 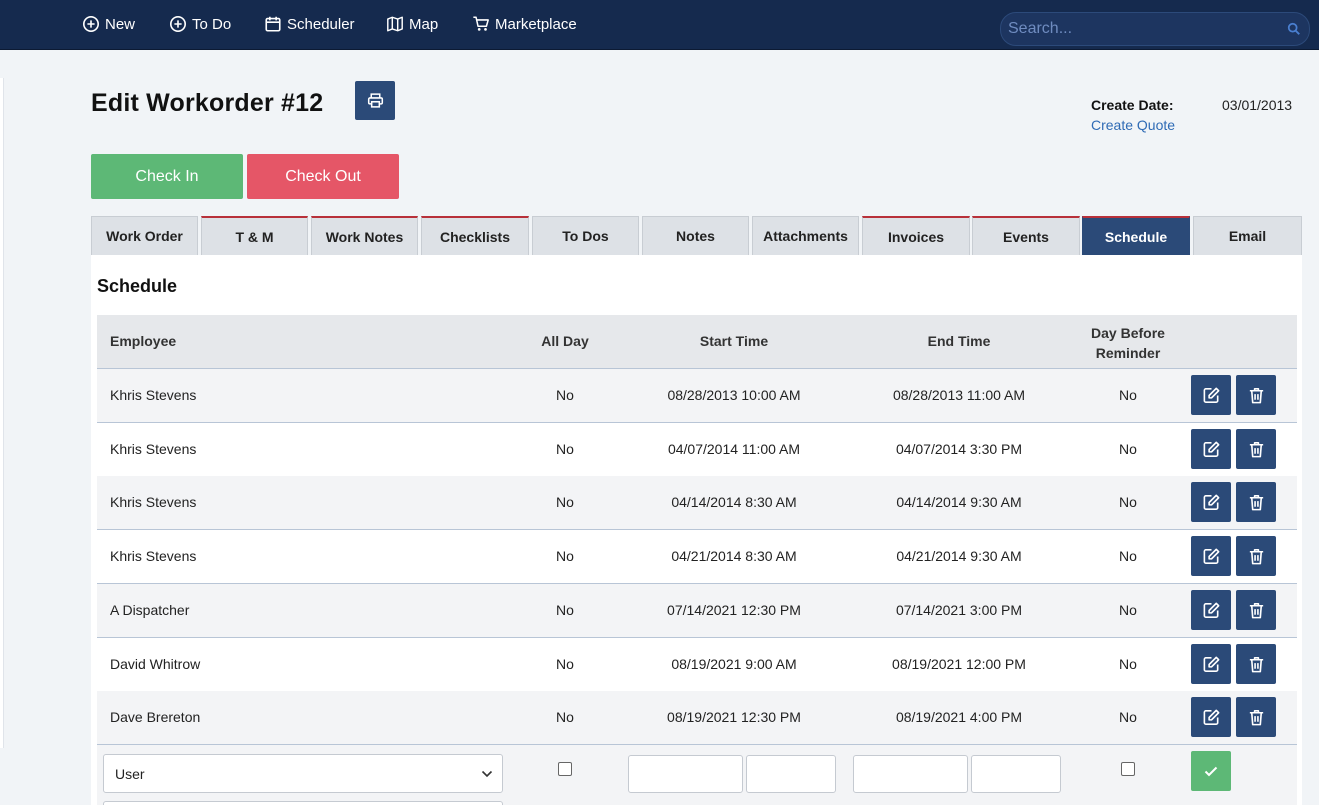 What do you see at coordinates (734, 610) in the screenshot?
I see `cell-start-time: 07/14/2021 12:30 PM` at bounding box center [734, 610].